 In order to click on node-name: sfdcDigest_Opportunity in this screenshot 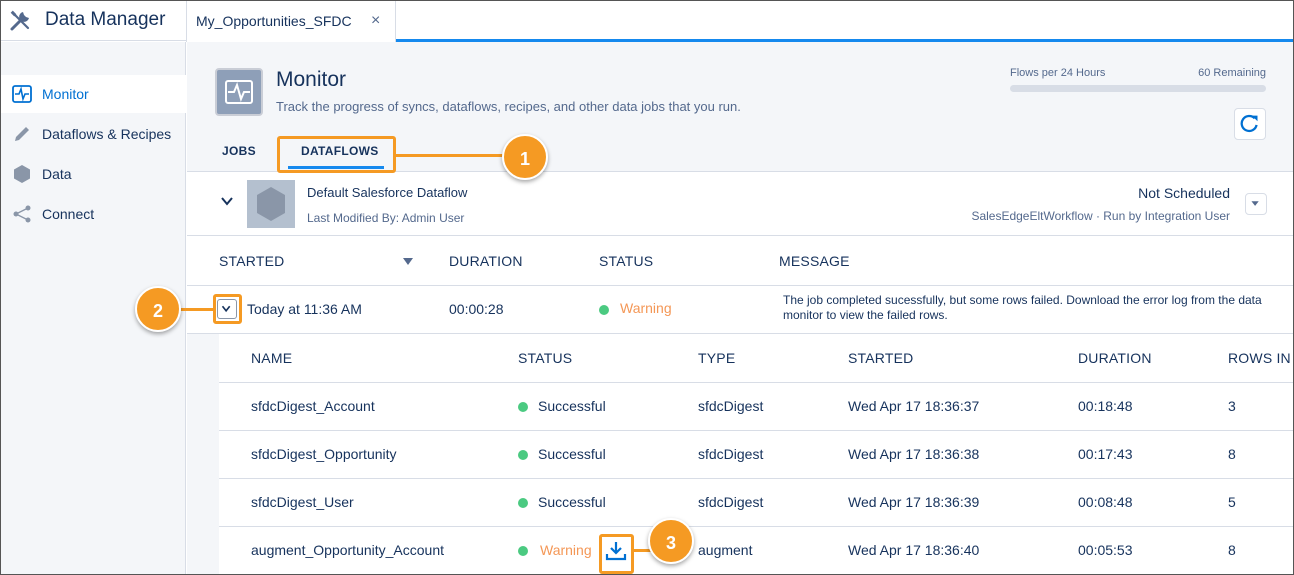, I will do `click(324, 454)`.